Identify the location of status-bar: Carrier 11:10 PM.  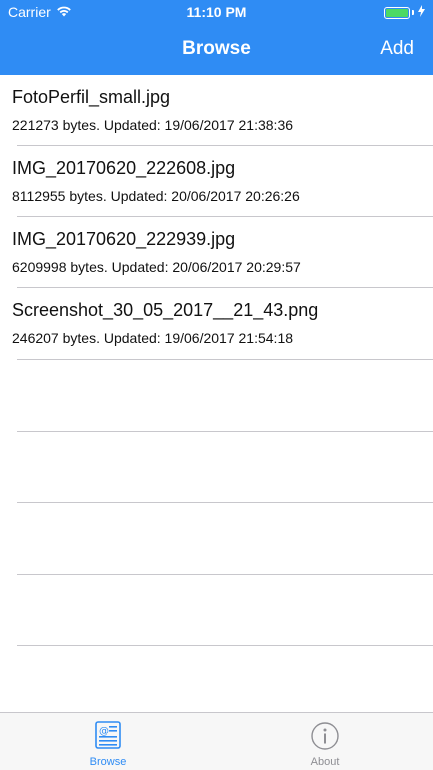
(216, 12).